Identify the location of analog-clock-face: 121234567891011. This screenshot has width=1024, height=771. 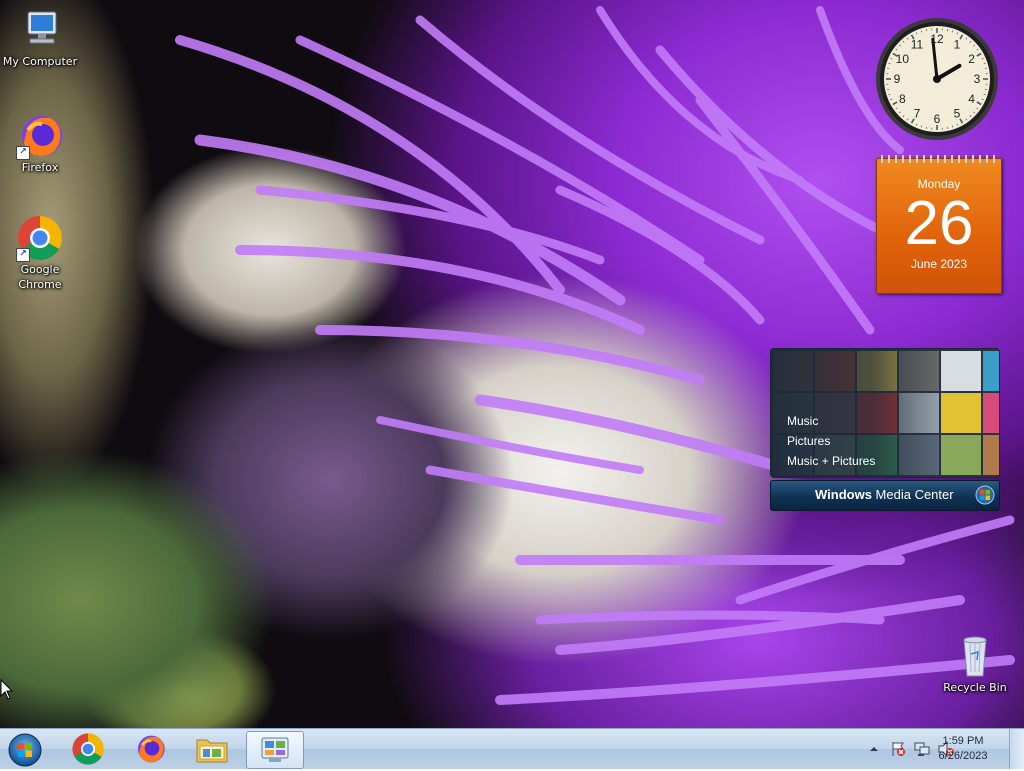
(937, 79).